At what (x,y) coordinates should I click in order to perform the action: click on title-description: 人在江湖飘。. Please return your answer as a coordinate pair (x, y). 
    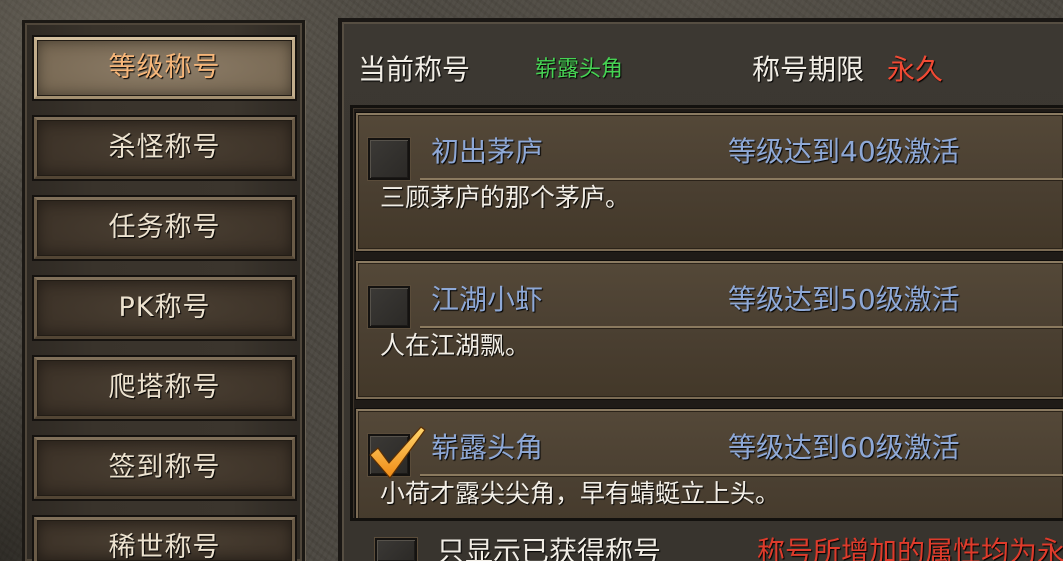
    Looking at the image, I should click on (455, 345).